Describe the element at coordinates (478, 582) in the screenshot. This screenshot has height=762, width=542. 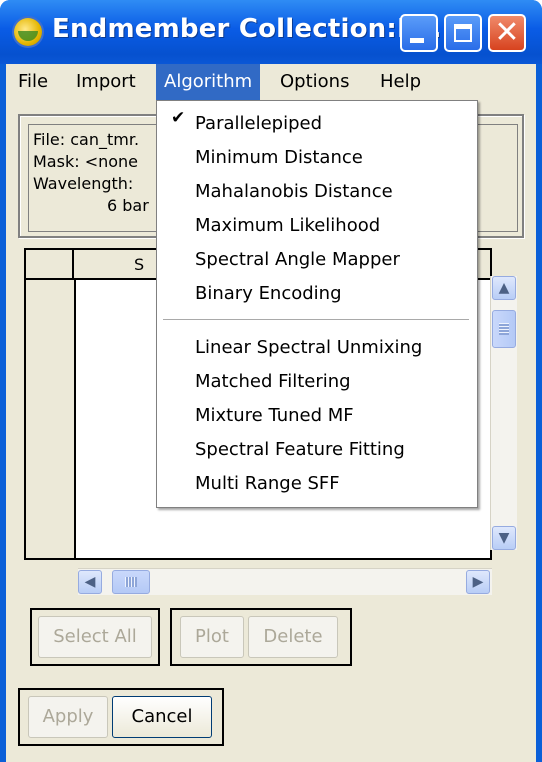
I see `scroll-right-icon: ▶` at that location.